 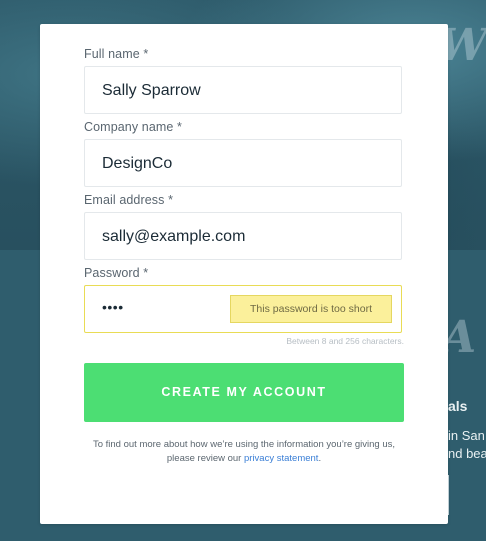 I want to click on footnote-text: ., so click(x=320, y=458).